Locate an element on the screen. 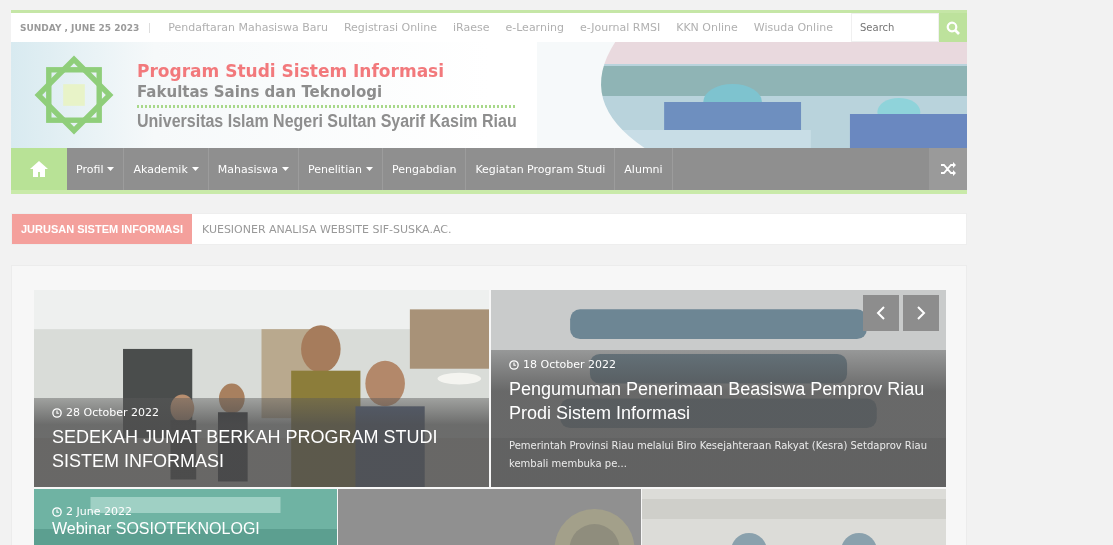 The height and width of the screenshot is (545, 1113). post-title: Pengumuman Penerimaan Beasiswa Pemprov Riau Prodi Sistem Informasi is located at coordinates (718, 401).